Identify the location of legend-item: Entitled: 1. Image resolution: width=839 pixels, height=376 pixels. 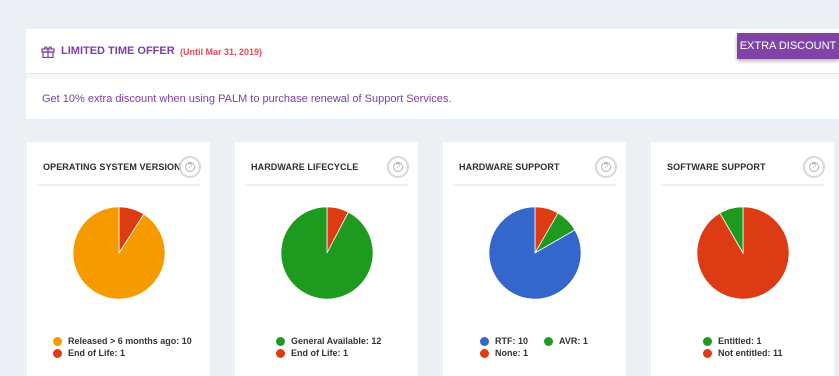
(732, 341).